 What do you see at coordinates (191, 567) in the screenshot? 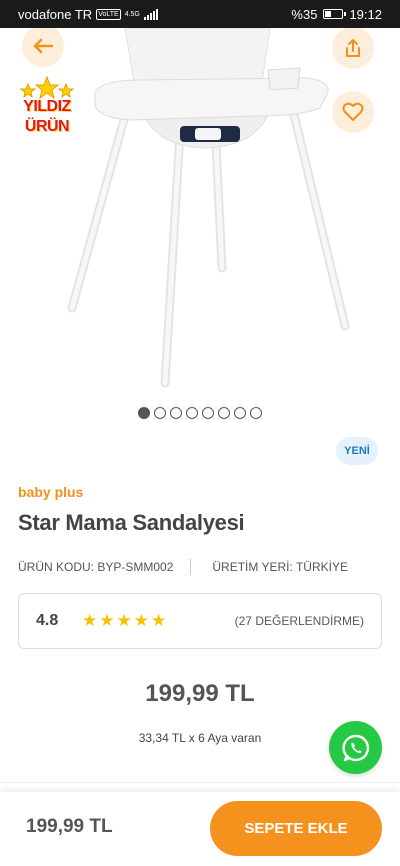
I see `meta-divider` at bounding box center [191, 567].